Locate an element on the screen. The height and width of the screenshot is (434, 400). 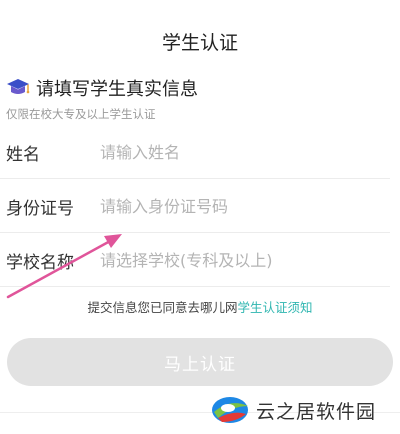
agreement-text: 提交信息您已同意去哪儿网学生认证须知 is located at coordinates (200, 306).